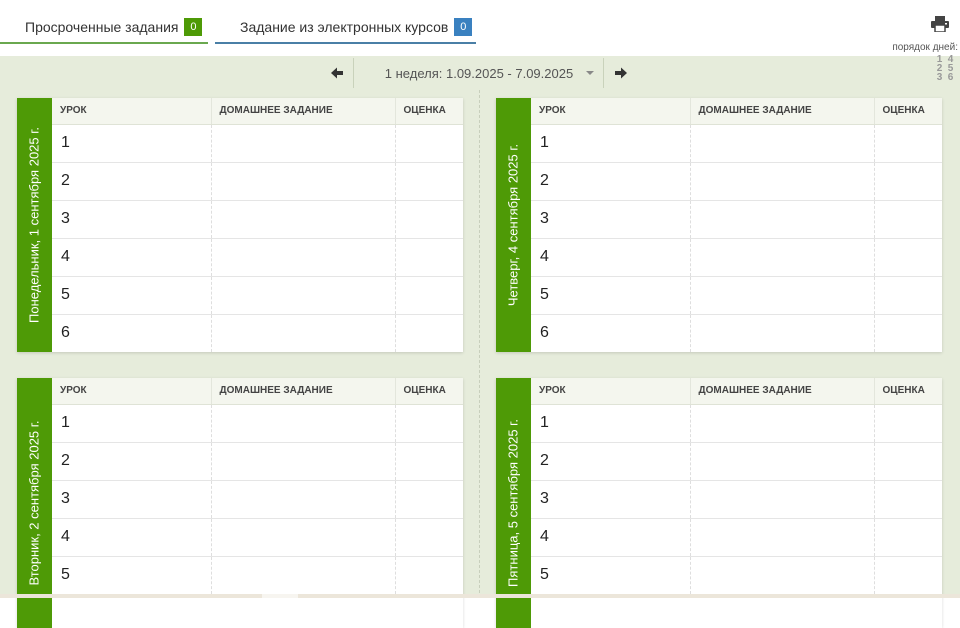 The height and width of the screenshot is (628, 960). Describe the element at coordinates (131, 333) in the screenshot. I see `lesson-number: 6` at that location.